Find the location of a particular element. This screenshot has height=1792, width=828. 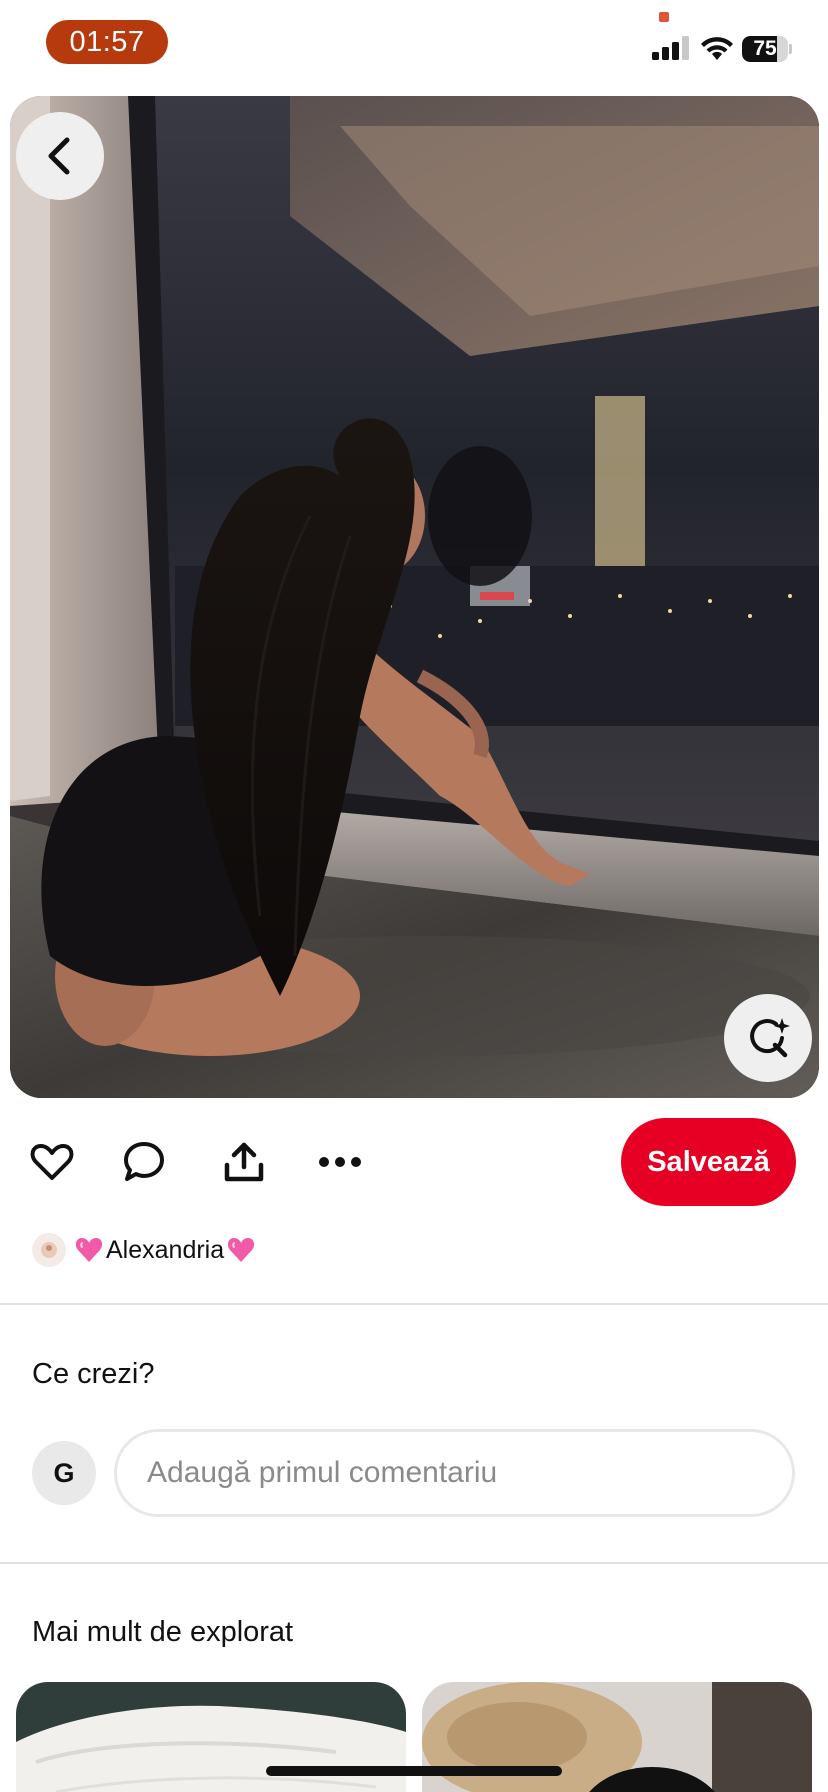

heart-icon is located at coordinates (52, 1162).